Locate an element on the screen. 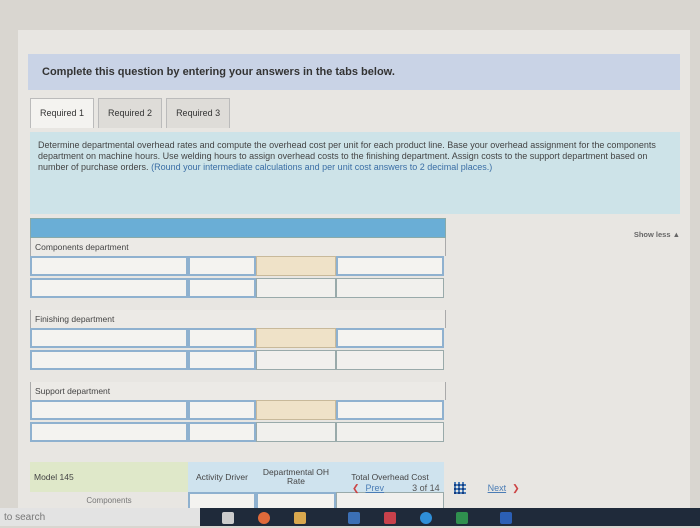 This screenshot has width=700, height=528. grid-view-icon is located at coordinates (459, 488).